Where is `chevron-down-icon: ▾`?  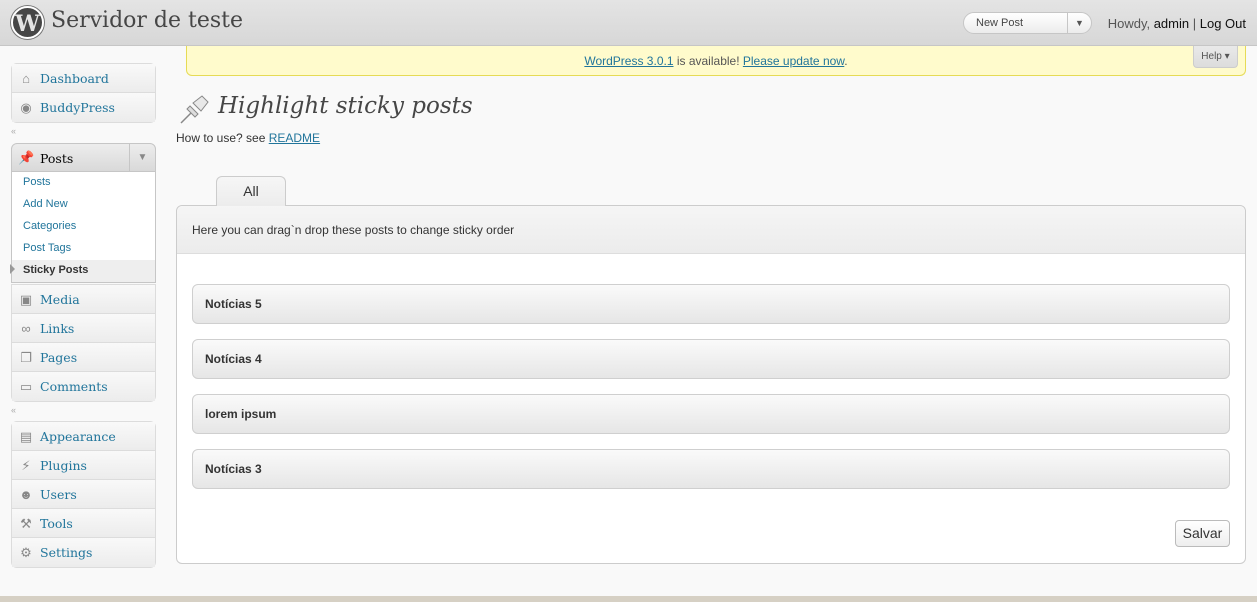
chevron-down-icon: ▾ is located at coordinates (1227, 56).